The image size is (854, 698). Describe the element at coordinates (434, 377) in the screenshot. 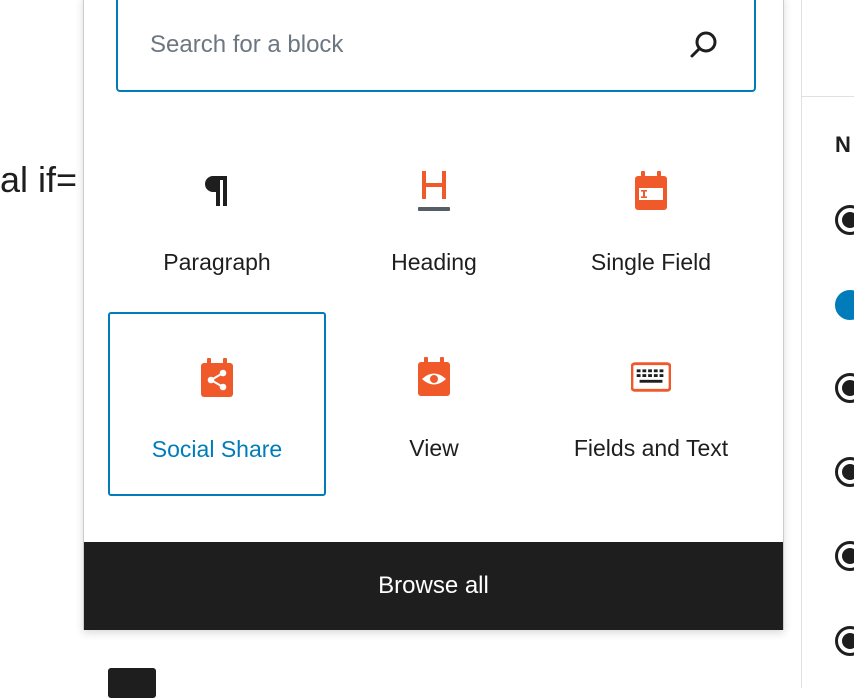

I see `view-eye-icon` at that location.